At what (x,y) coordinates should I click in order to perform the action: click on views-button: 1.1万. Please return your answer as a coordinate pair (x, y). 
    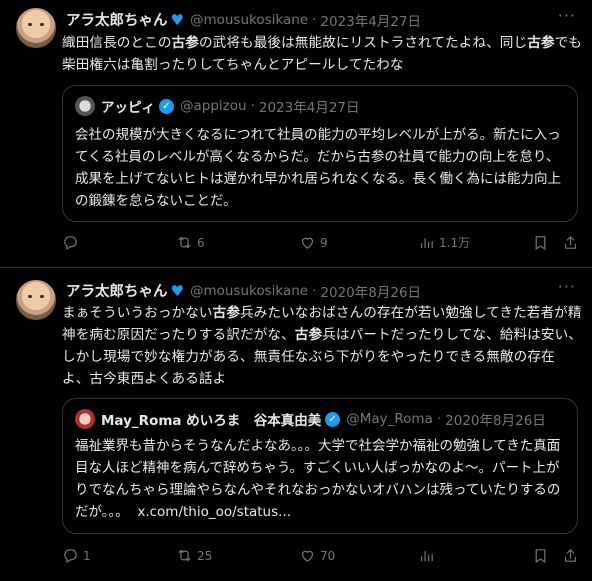
    Looking at the image, I should click on (444, 242).